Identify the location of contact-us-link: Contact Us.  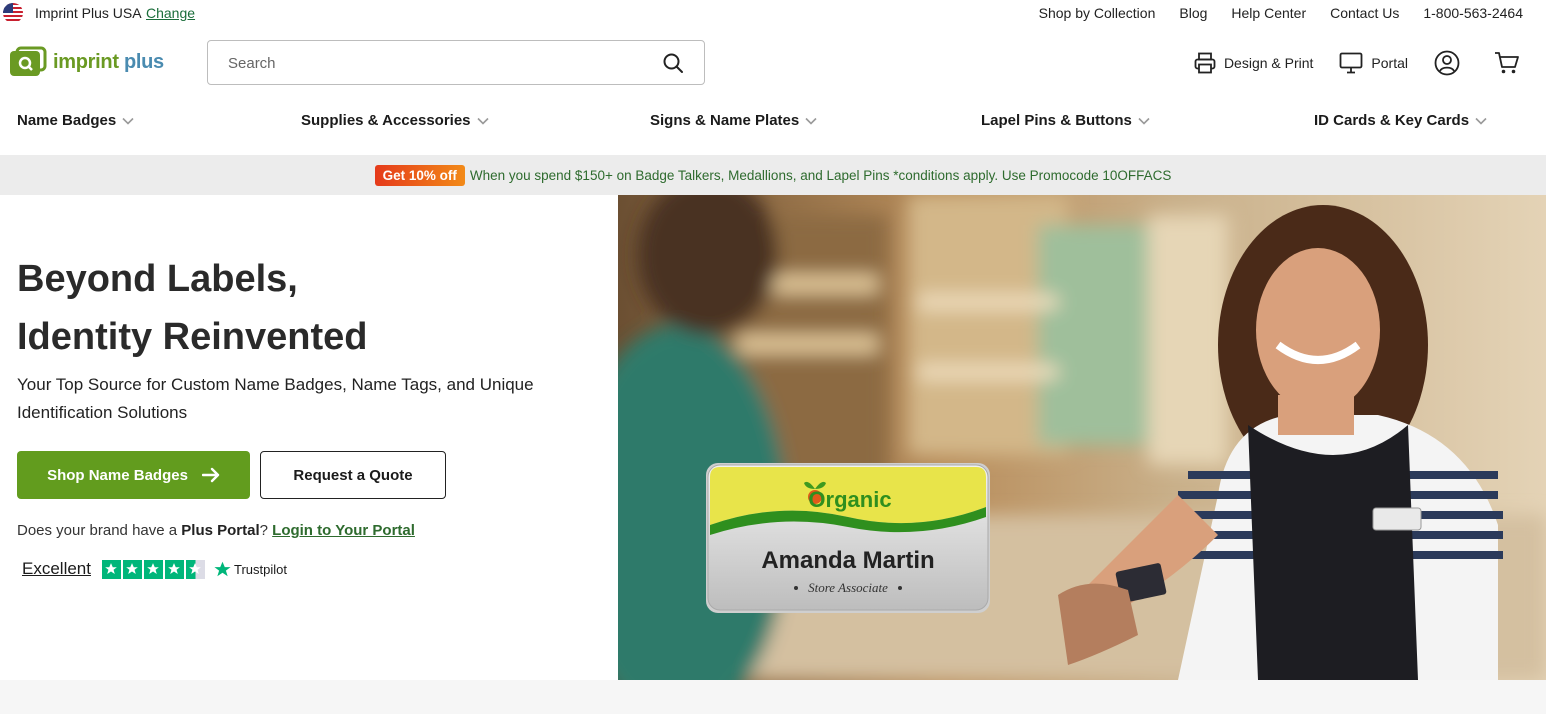
(1364, 13).